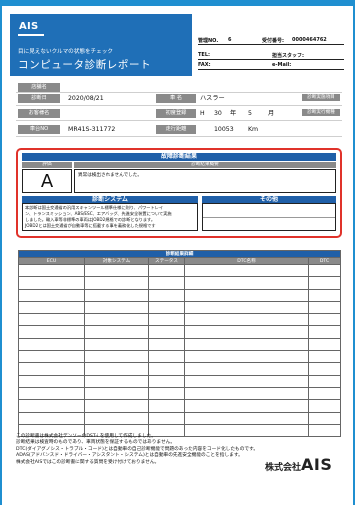 This screenshot has width=355, height=505. What do you see at coordinates (309, 40) in the screenshot?
I see `uketsuke-value: 0000464762` at bounding box center [309, 40].